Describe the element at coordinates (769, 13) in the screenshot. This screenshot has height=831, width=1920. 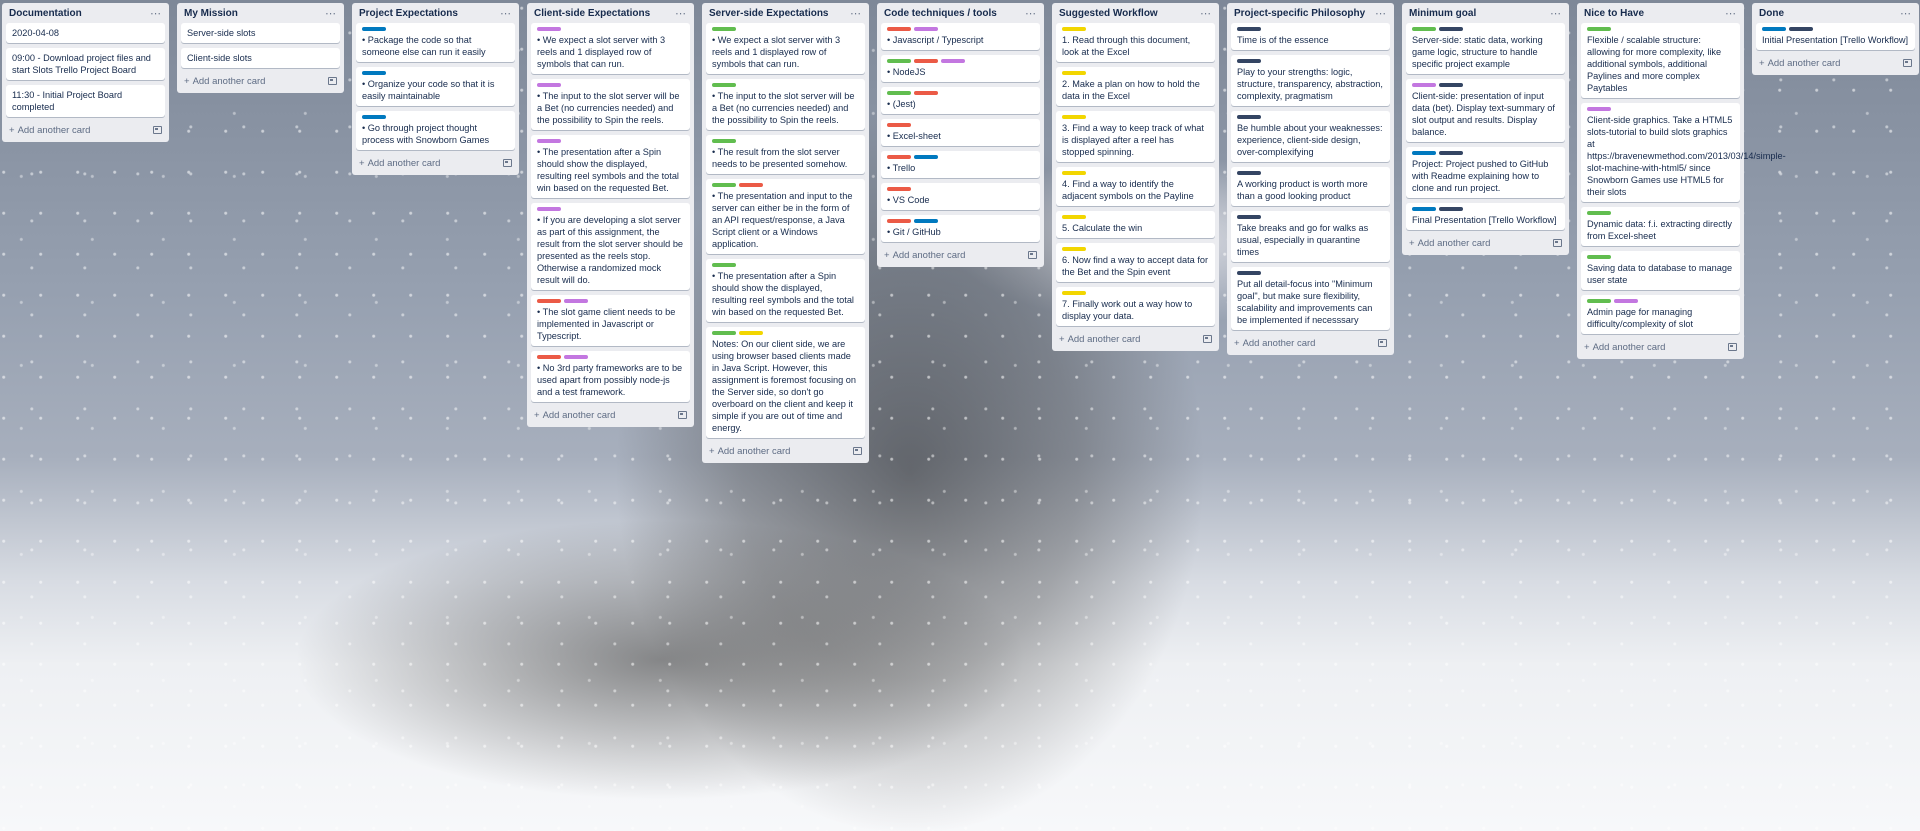
I see `list-title: Server-side Expectations` at that location.